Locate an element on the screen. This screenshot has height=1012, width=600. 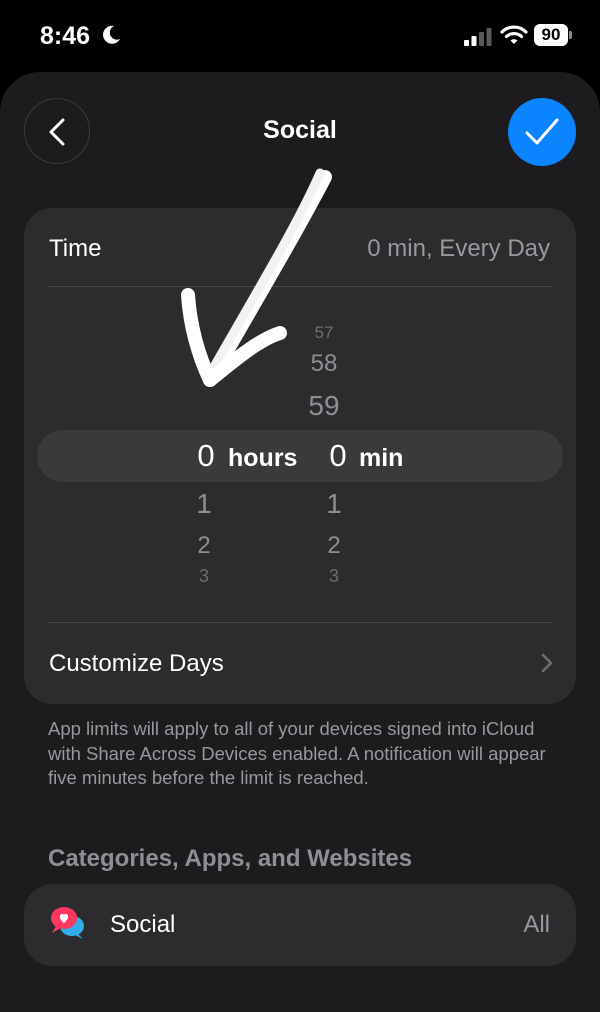
category-value: All is located at coordinates (536, 924).